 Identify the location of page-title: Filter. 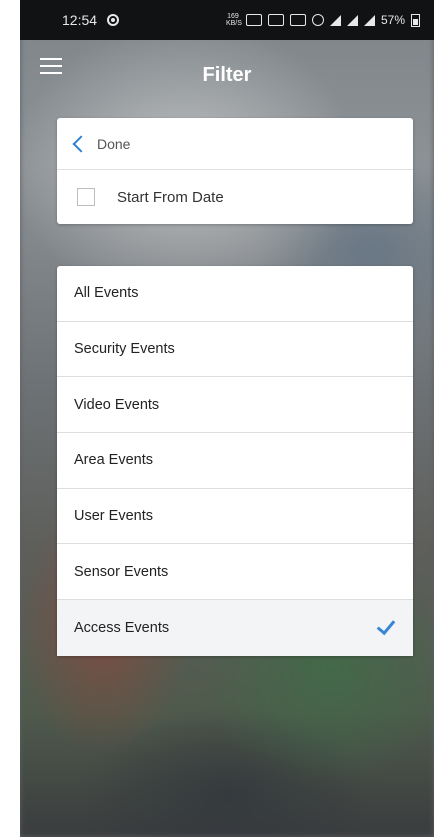
(227, 75).